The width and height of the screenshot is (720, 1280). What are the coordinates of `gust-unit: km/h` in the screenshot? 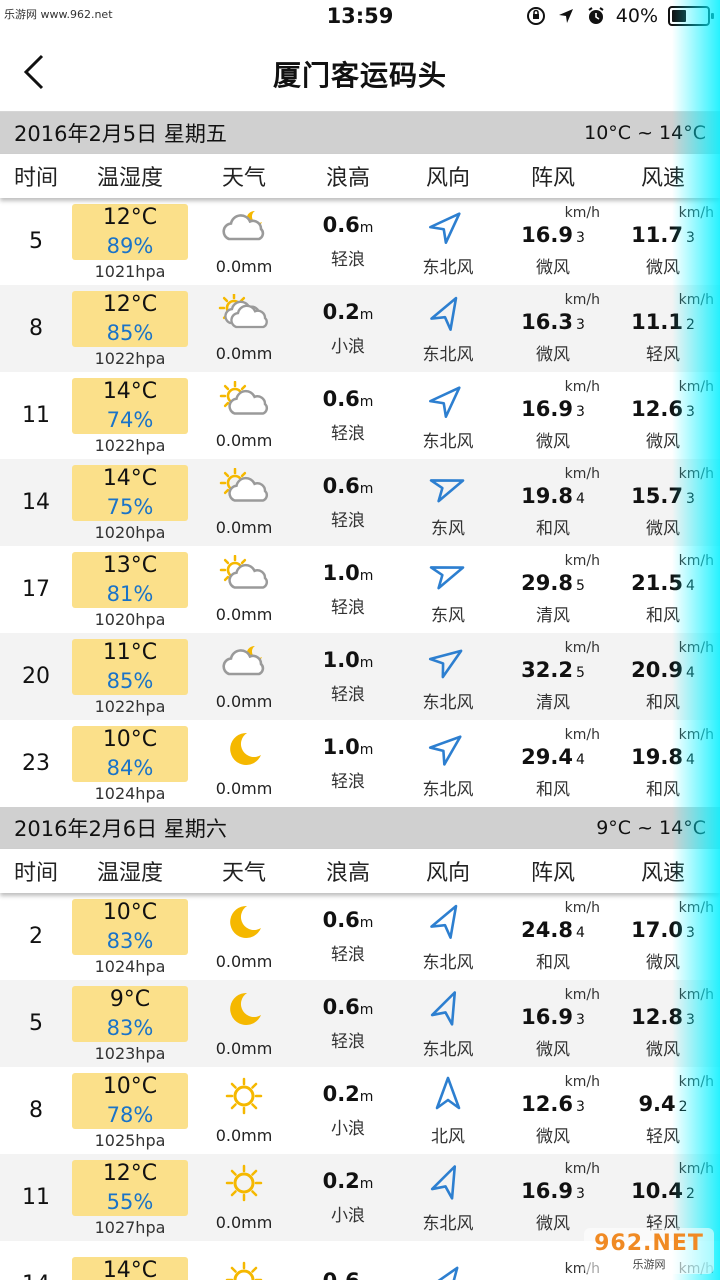 It's located at (582, 387).